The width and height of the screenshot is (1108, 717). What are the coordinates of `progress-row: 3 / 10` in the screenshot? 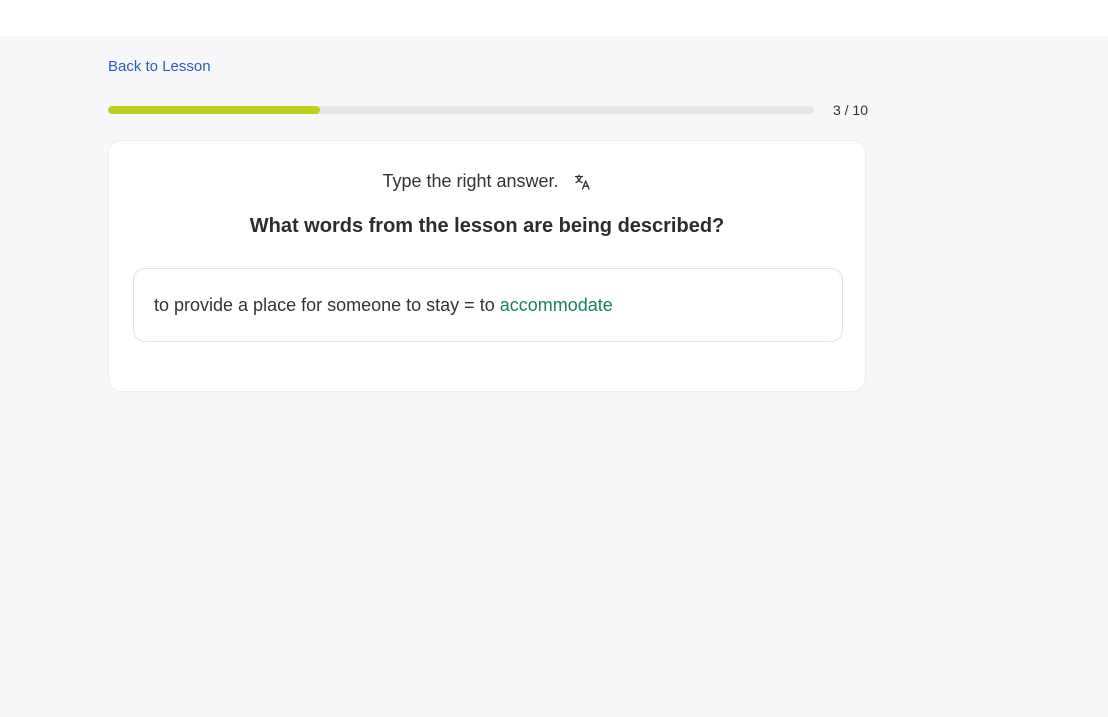 It's located at (488, 110).